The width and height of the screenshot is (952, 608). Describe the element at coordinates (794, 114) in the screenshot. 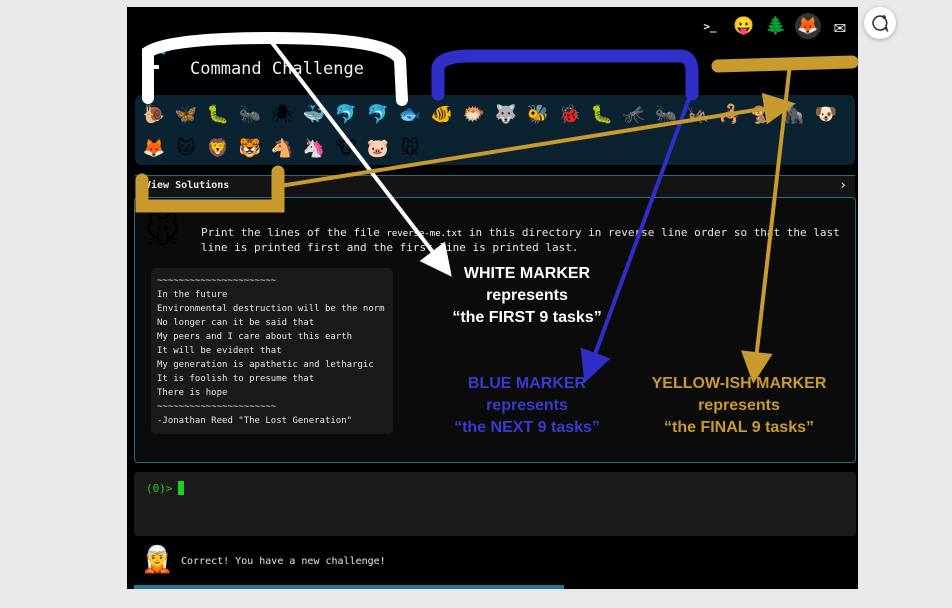

I see `challenge-emoji-icon: 🦍` at that location.